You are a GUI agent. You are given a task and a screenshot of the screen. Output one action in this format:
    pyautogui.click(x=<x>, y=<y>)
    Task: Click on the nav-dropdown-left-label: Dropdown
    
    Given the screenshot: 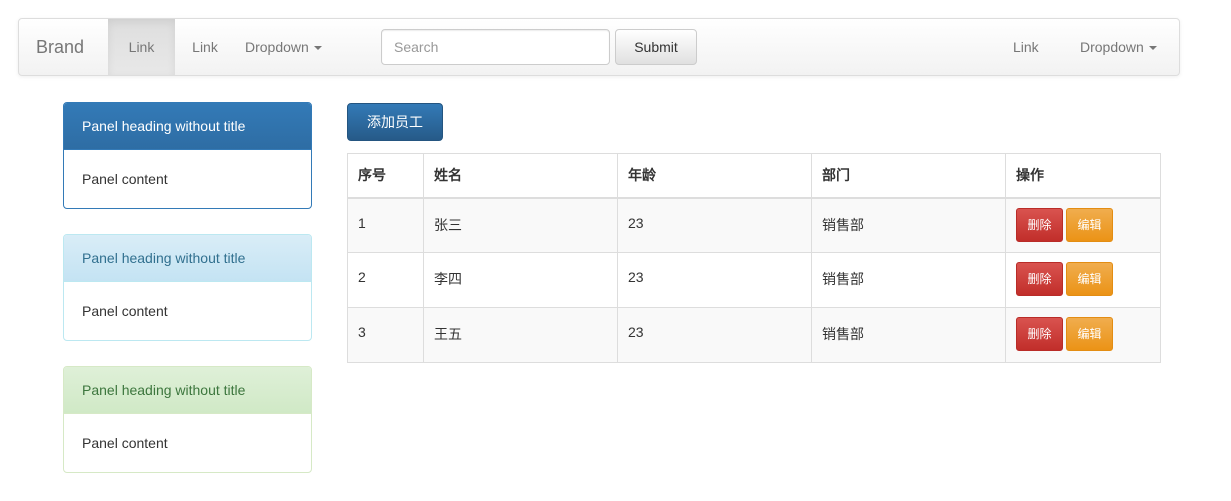 What is the action you would take?
    pyautogui.click(x=277, y=47)
    